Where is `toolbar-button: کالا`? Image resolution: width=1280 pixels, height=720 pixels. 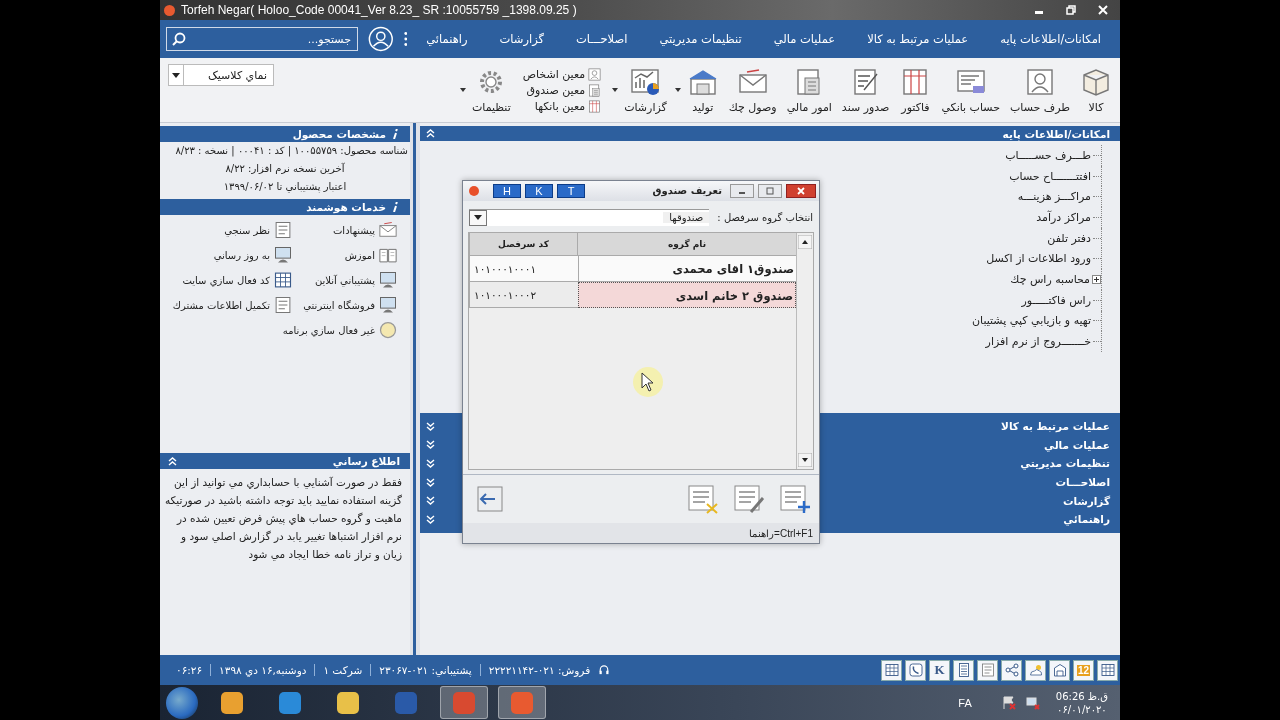
toolbar-button: کالا is located at coordinates (1096, 90).